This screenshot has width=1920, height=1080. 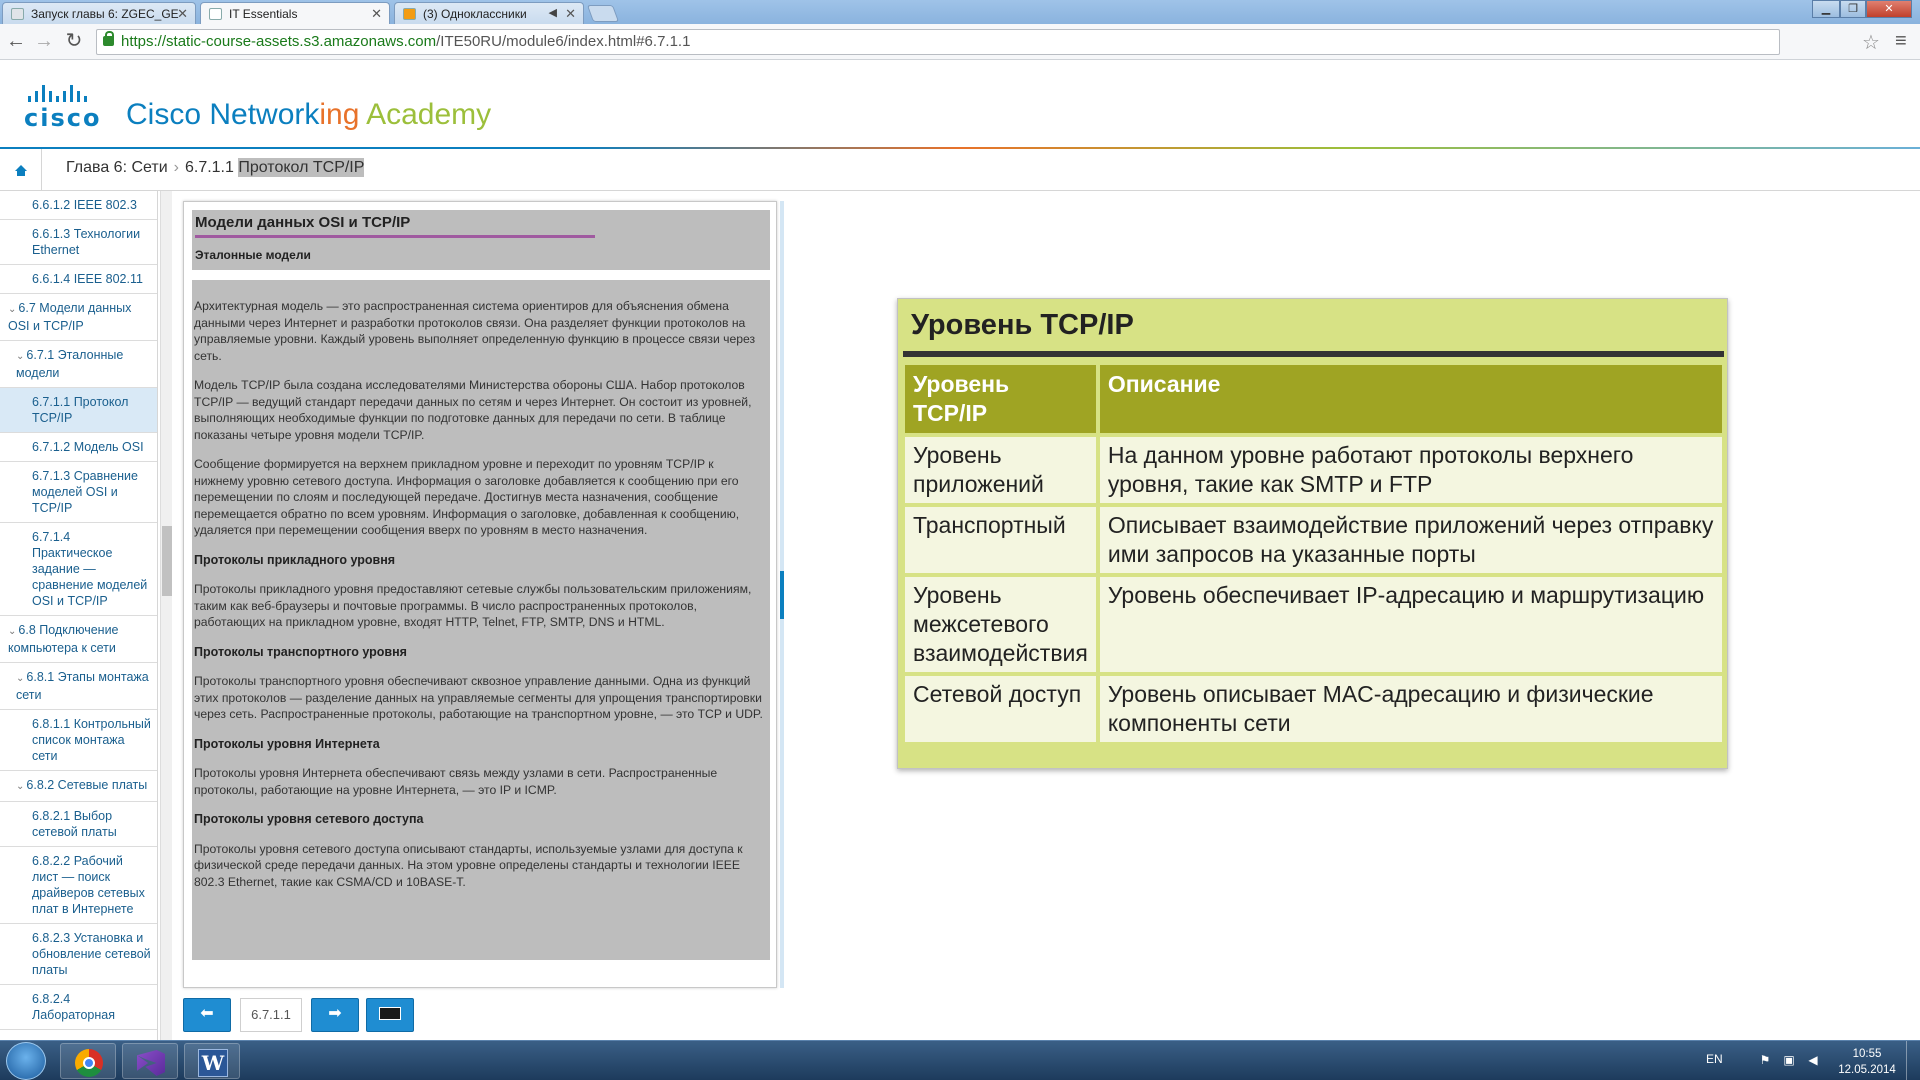 What do you see at coordinates (87, 279) in the screenshot?
I see `toc-label: 6.6.1.4 IEEE 802.11` at bounding box center [87, 279].